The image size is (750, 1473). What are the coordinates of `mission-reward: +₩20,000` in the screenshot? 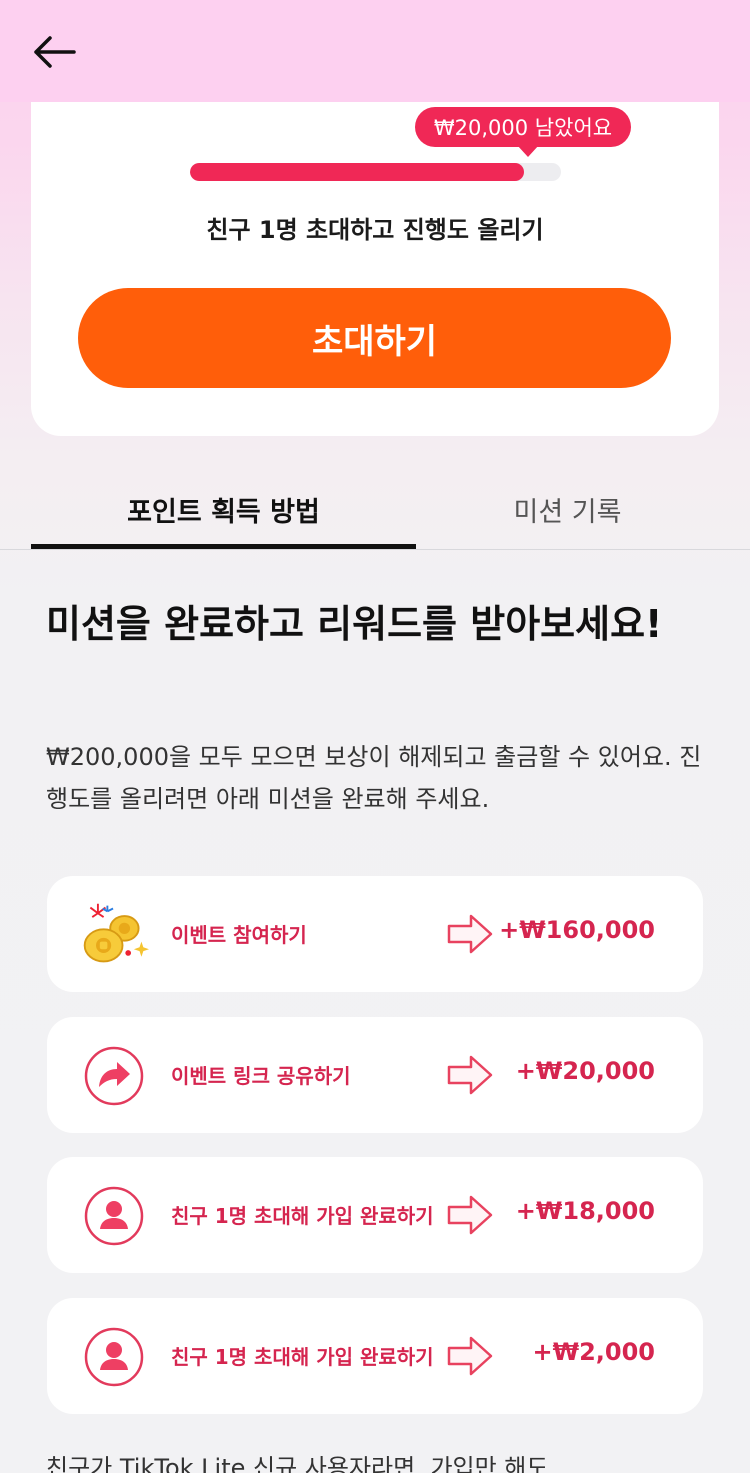 It's located at (585, 1071).